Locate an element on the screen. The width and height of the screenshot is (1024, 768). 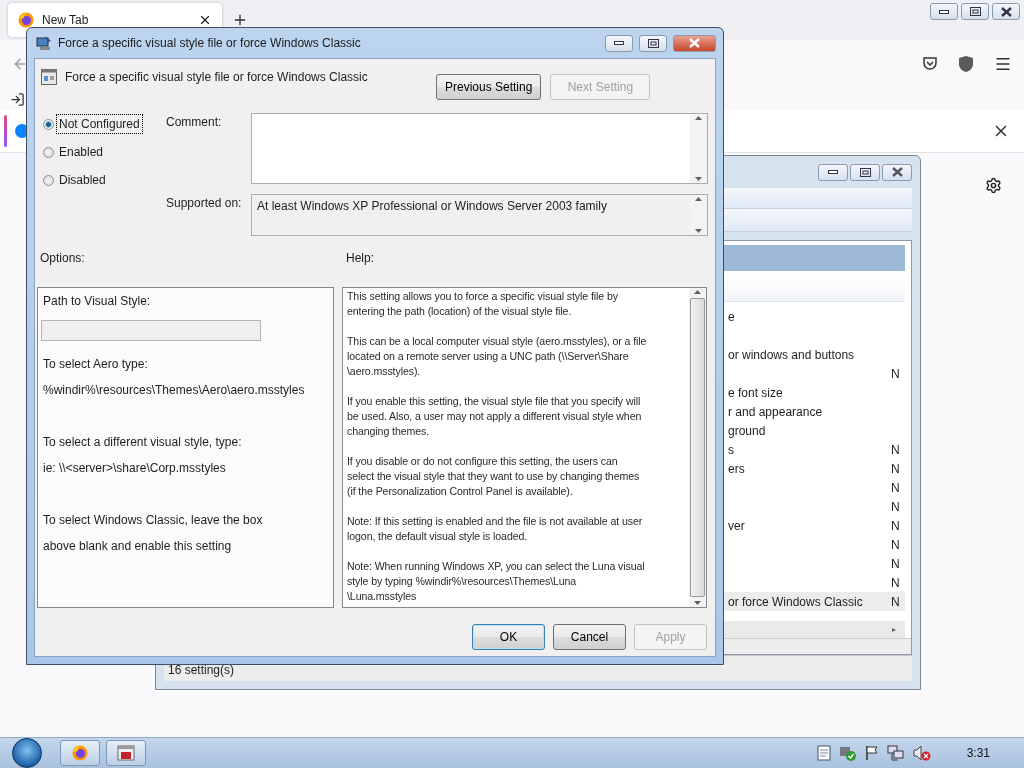
network-icon is located at coordinates (895, 753).